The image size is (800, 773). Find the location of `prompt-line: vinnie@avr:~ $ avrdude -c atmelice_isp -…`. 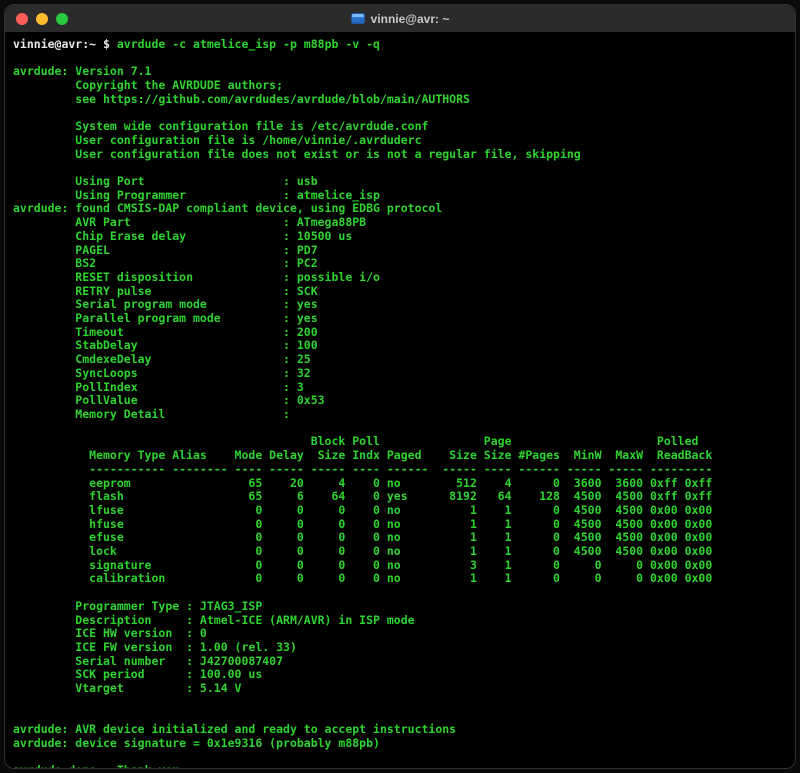

prompt-line: vinnie@avr:~ $ avrdude -c atmelice_isp -… is located at coordinates (404, 44).